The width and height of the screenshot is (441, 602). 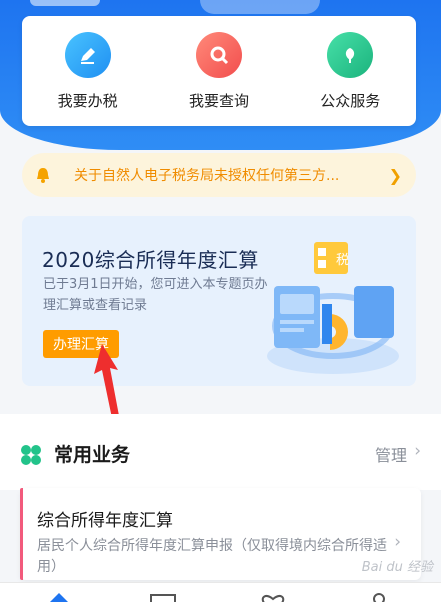 I want to click on promo-title: 2020综合所得年度汇算, so click(x=150, y=260).